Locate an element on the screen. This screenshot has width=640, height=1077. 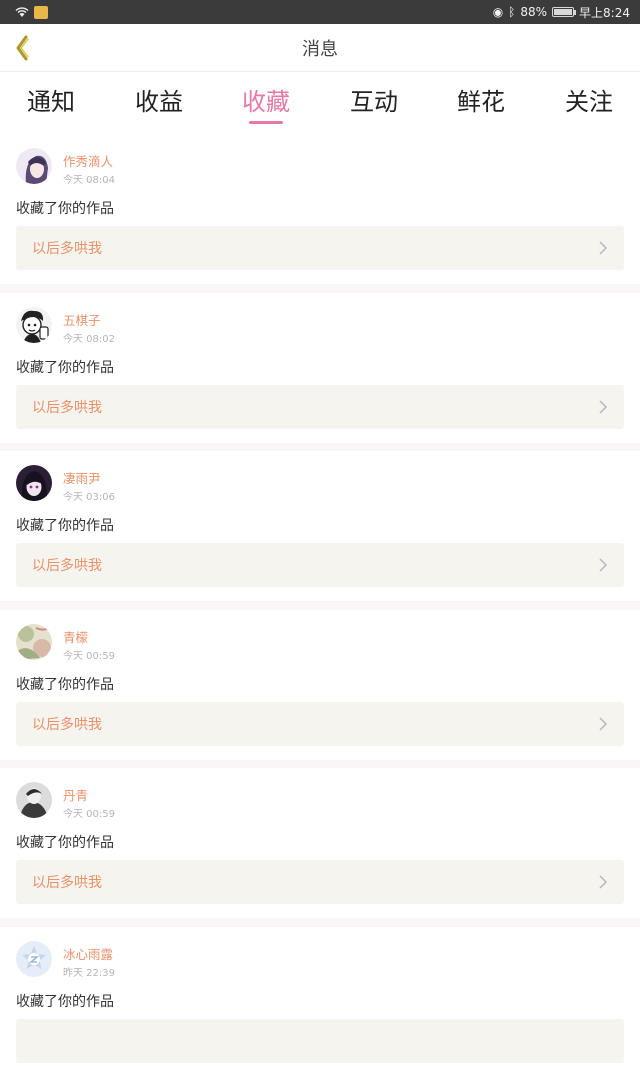
tab-favorites: 收藏 is located at coordinates (266, 99).